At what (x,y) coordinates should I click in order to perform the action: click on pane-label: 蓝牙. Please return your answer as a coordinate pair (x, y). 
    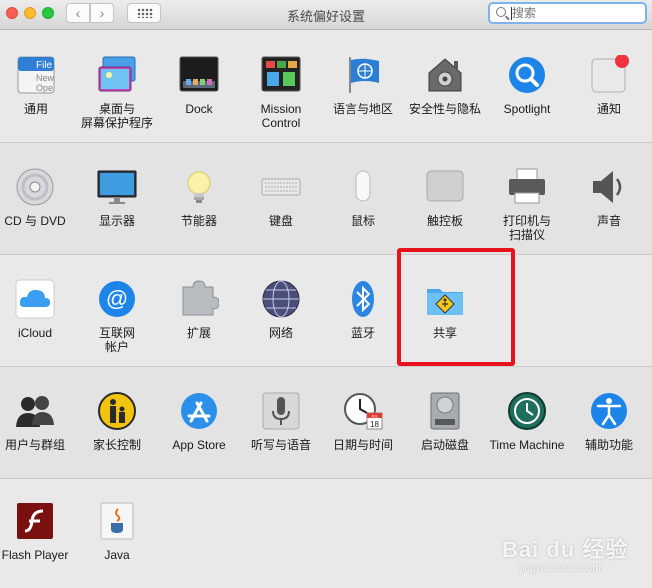
    Looking at the image, I should click on (362, 333).